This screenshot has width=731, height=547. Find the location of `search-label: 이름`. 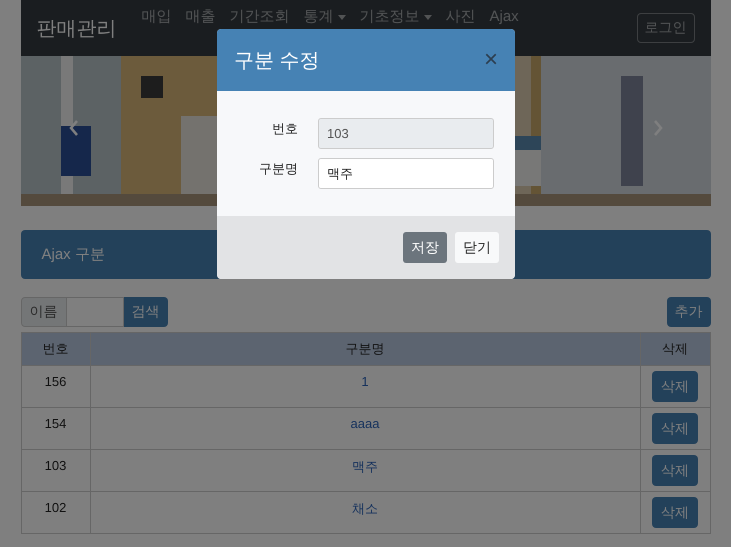

search-label: 이름 is located at coordinates (43, 312).